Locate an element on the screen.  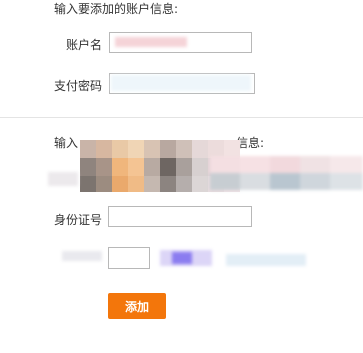
redacted-row-image is located at coordinates (182, 258).